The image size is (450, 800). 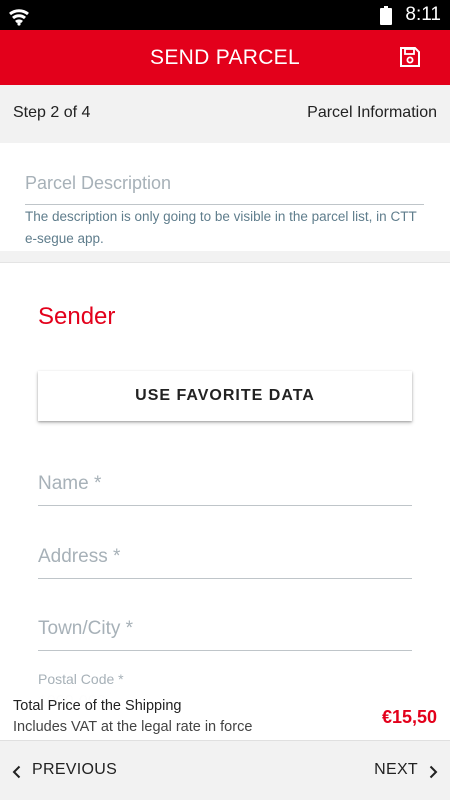 I want to click on previous-label: PREVIOUS, so click(x=75, y=769).